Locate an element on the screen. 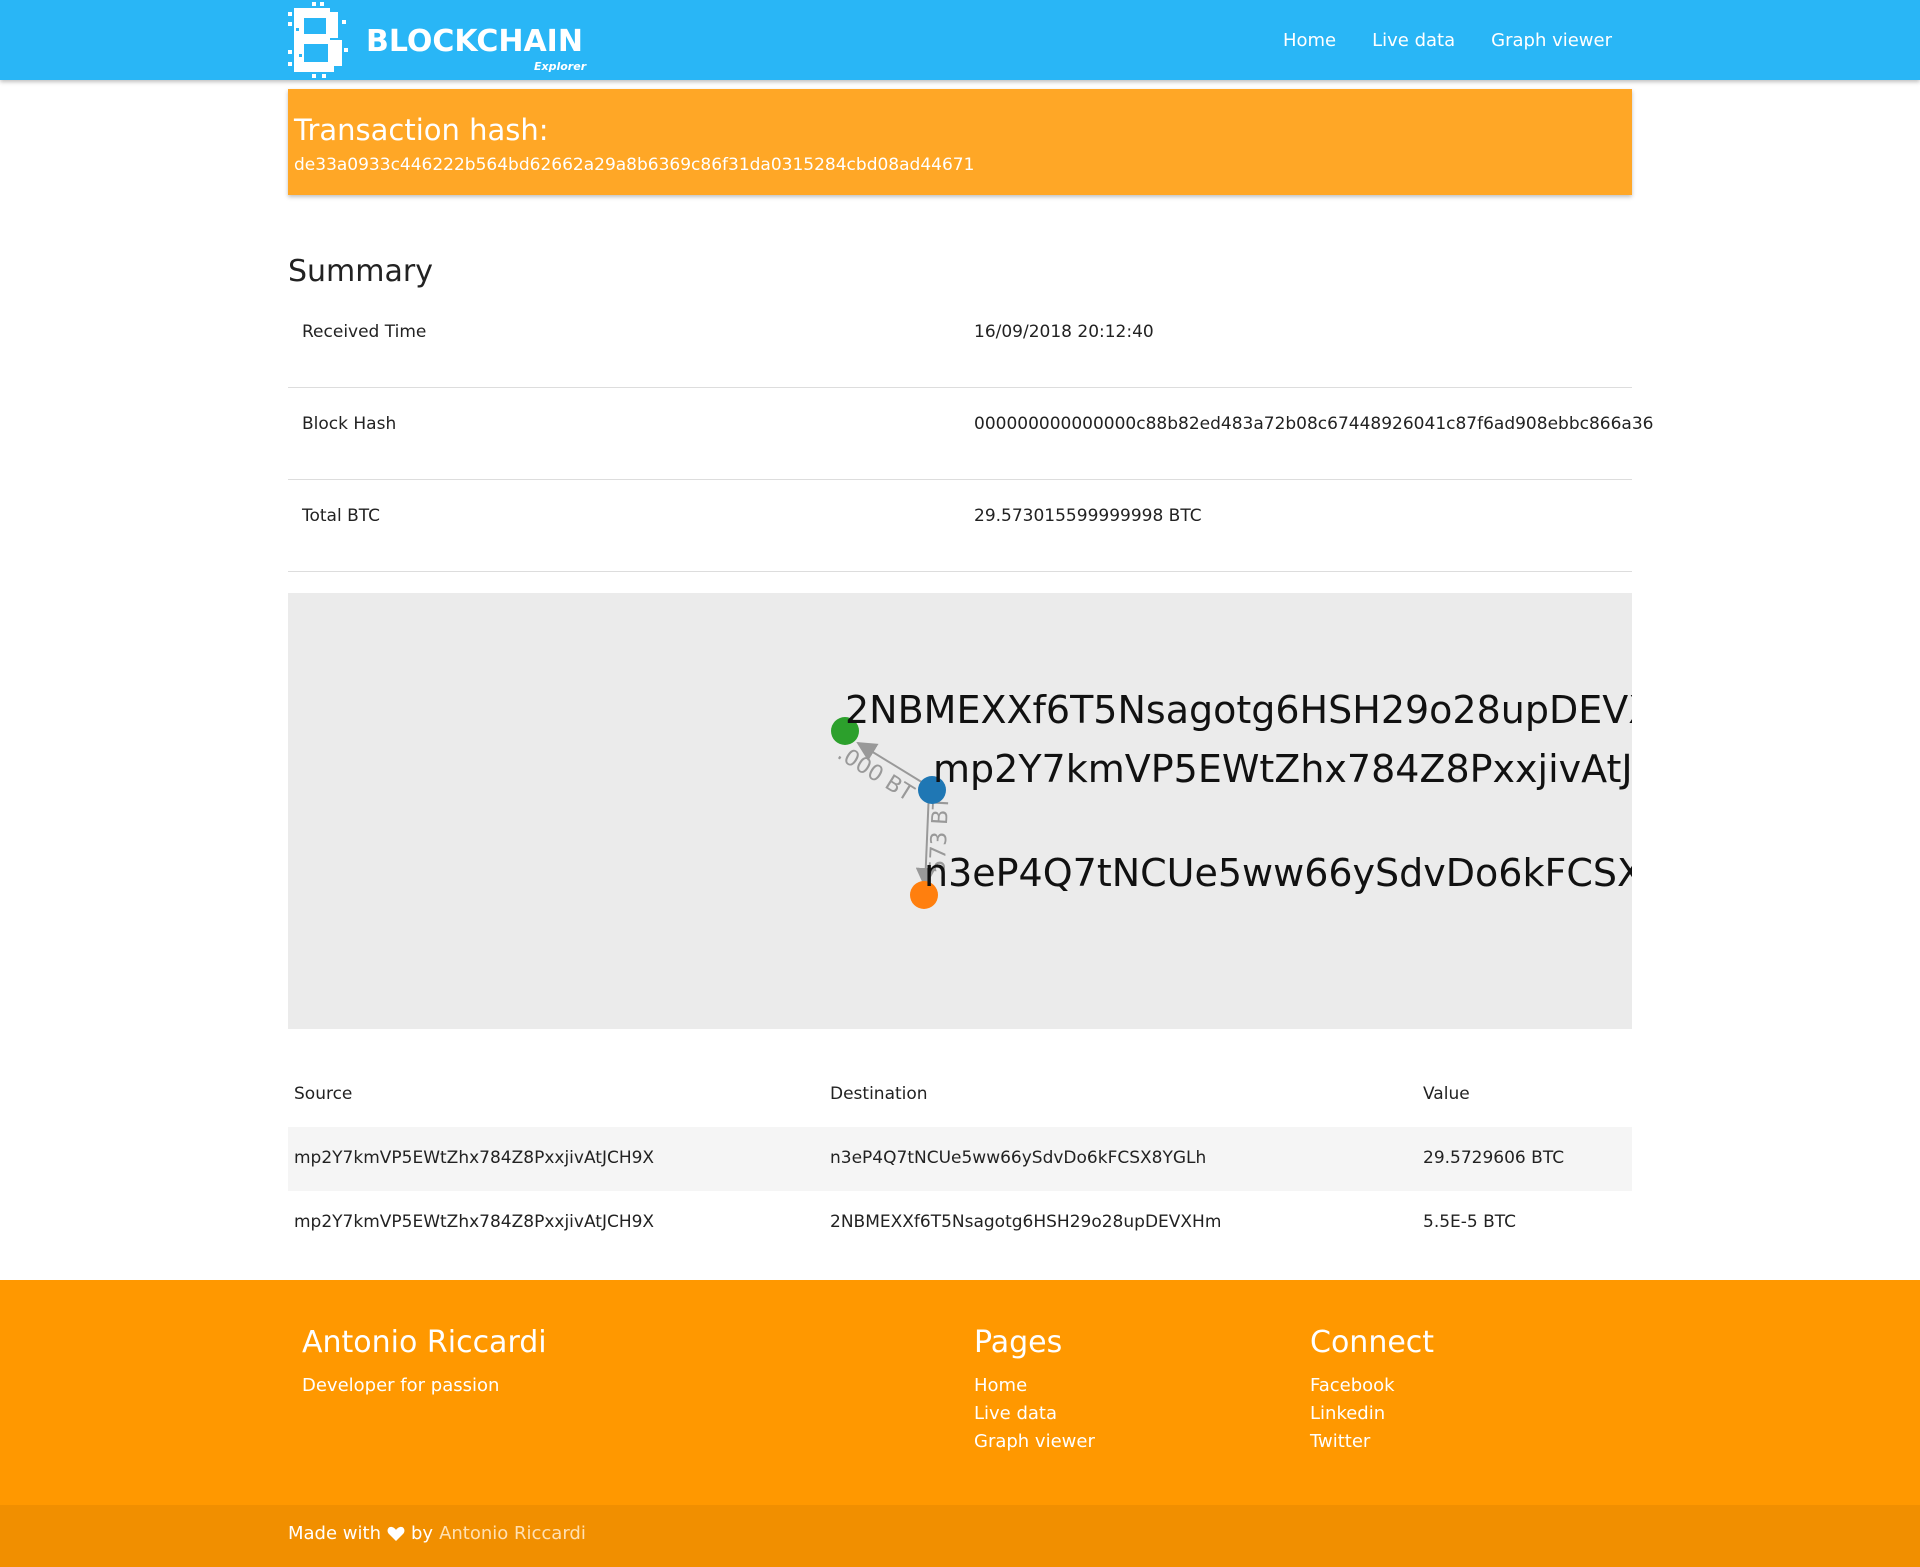 This screenshot has width=1920, height=1567. graph-node-label: 2NBMEXXf6T5Nsagotg6HSH29o28upDEVX is located at coordinates (1238, 710).